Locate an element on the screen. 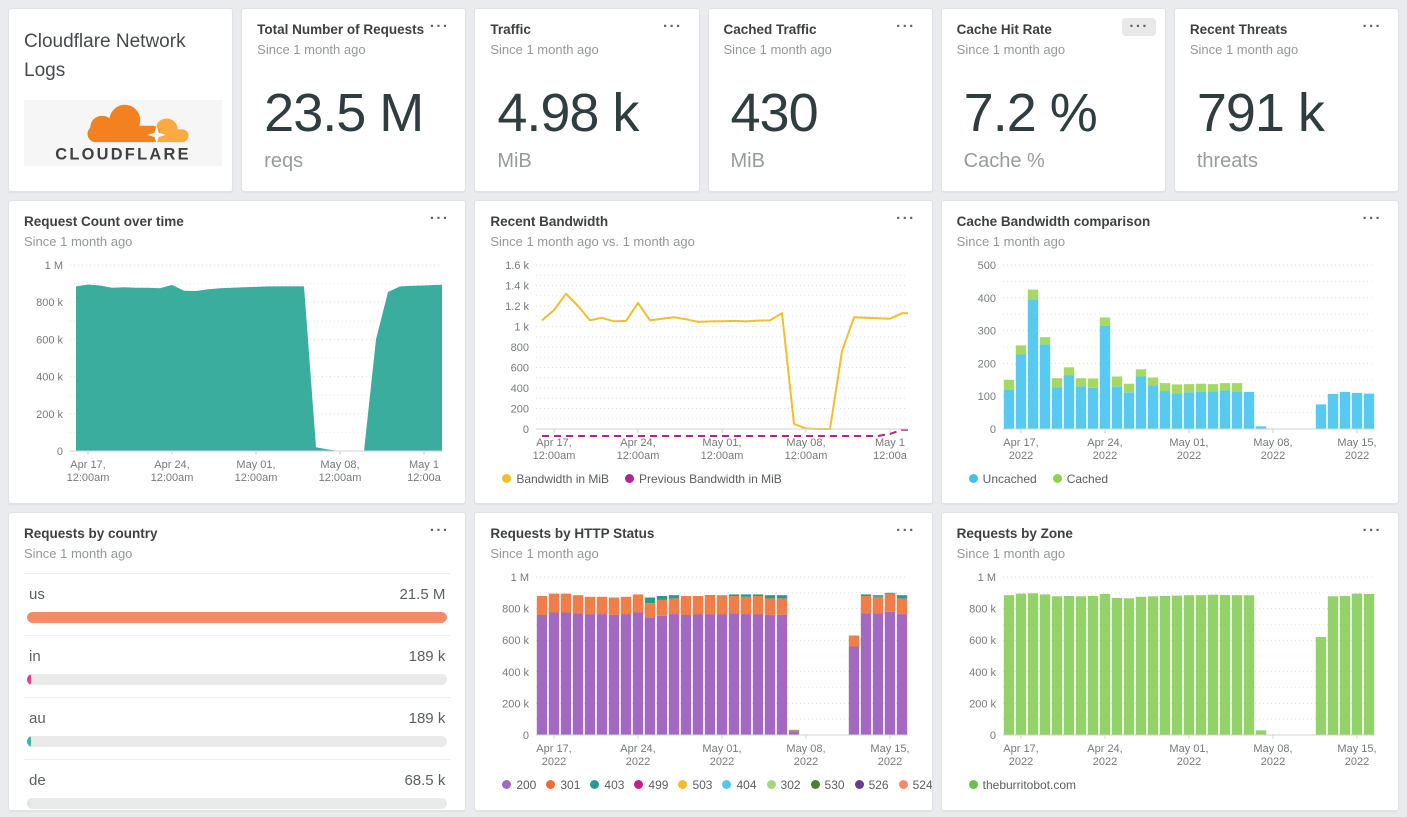  legend-item: Bandwidth in MiB is located at coordinates (555, 479).